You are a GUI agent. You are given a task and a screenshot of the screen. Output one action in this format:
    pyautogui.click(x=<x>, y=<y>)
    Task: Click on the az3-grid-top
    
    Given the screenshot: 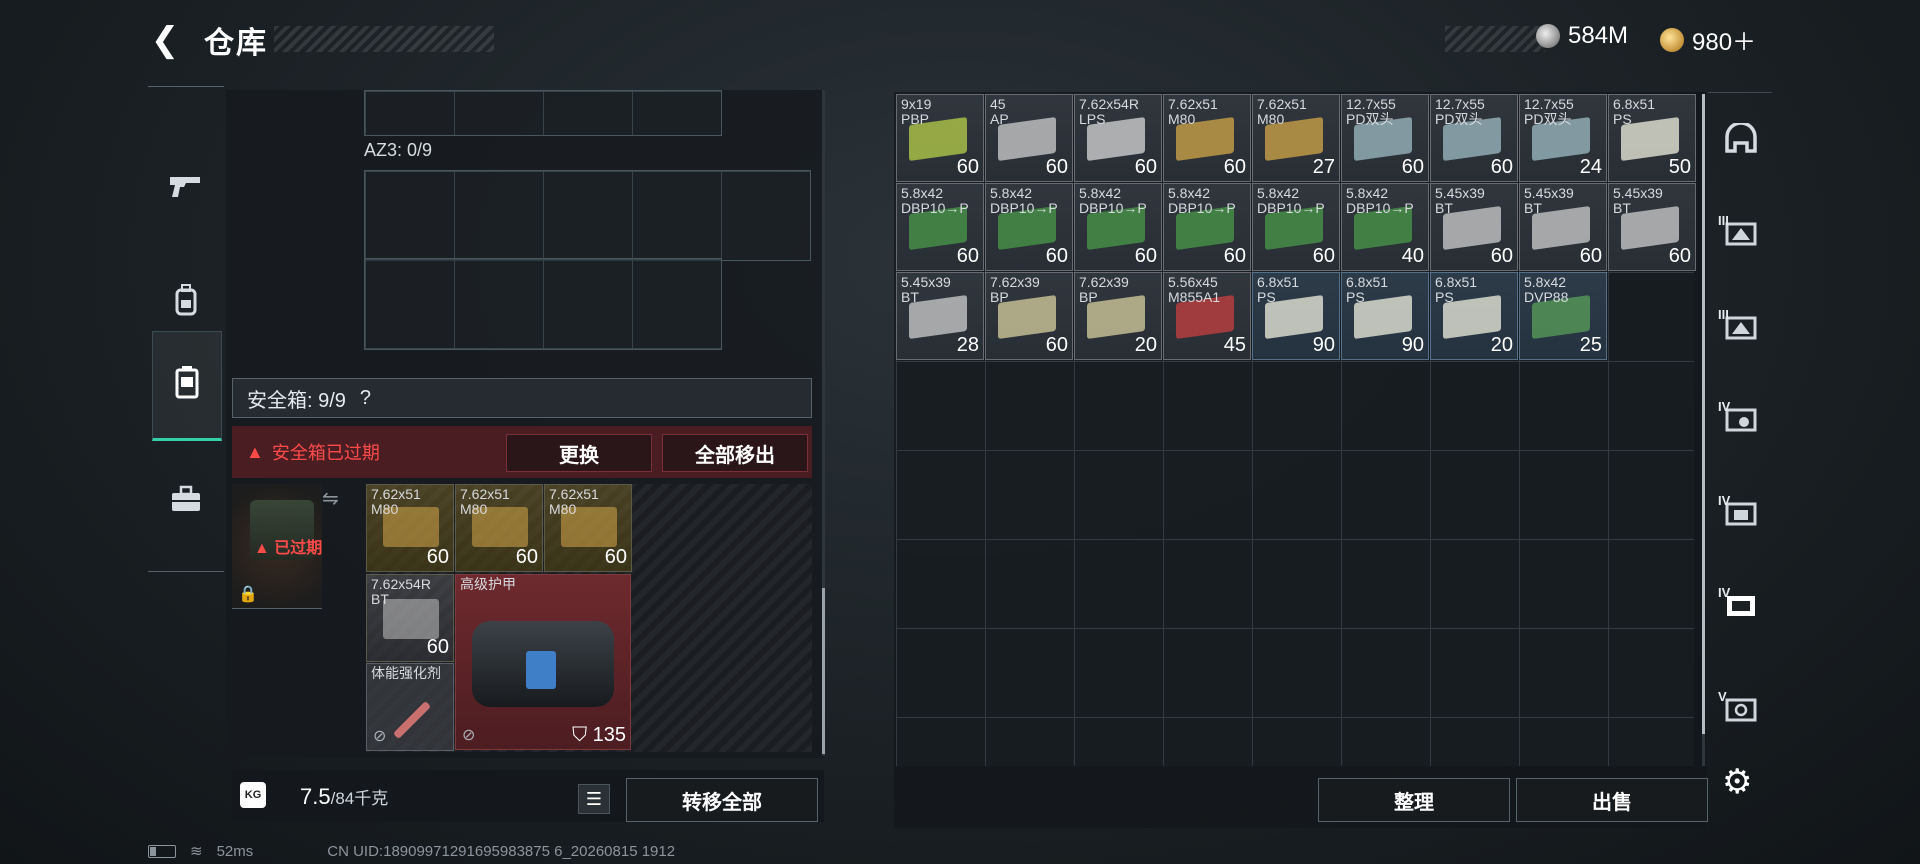 What is the action you would take?
    pyautogui.click(x=587, y=215)
    